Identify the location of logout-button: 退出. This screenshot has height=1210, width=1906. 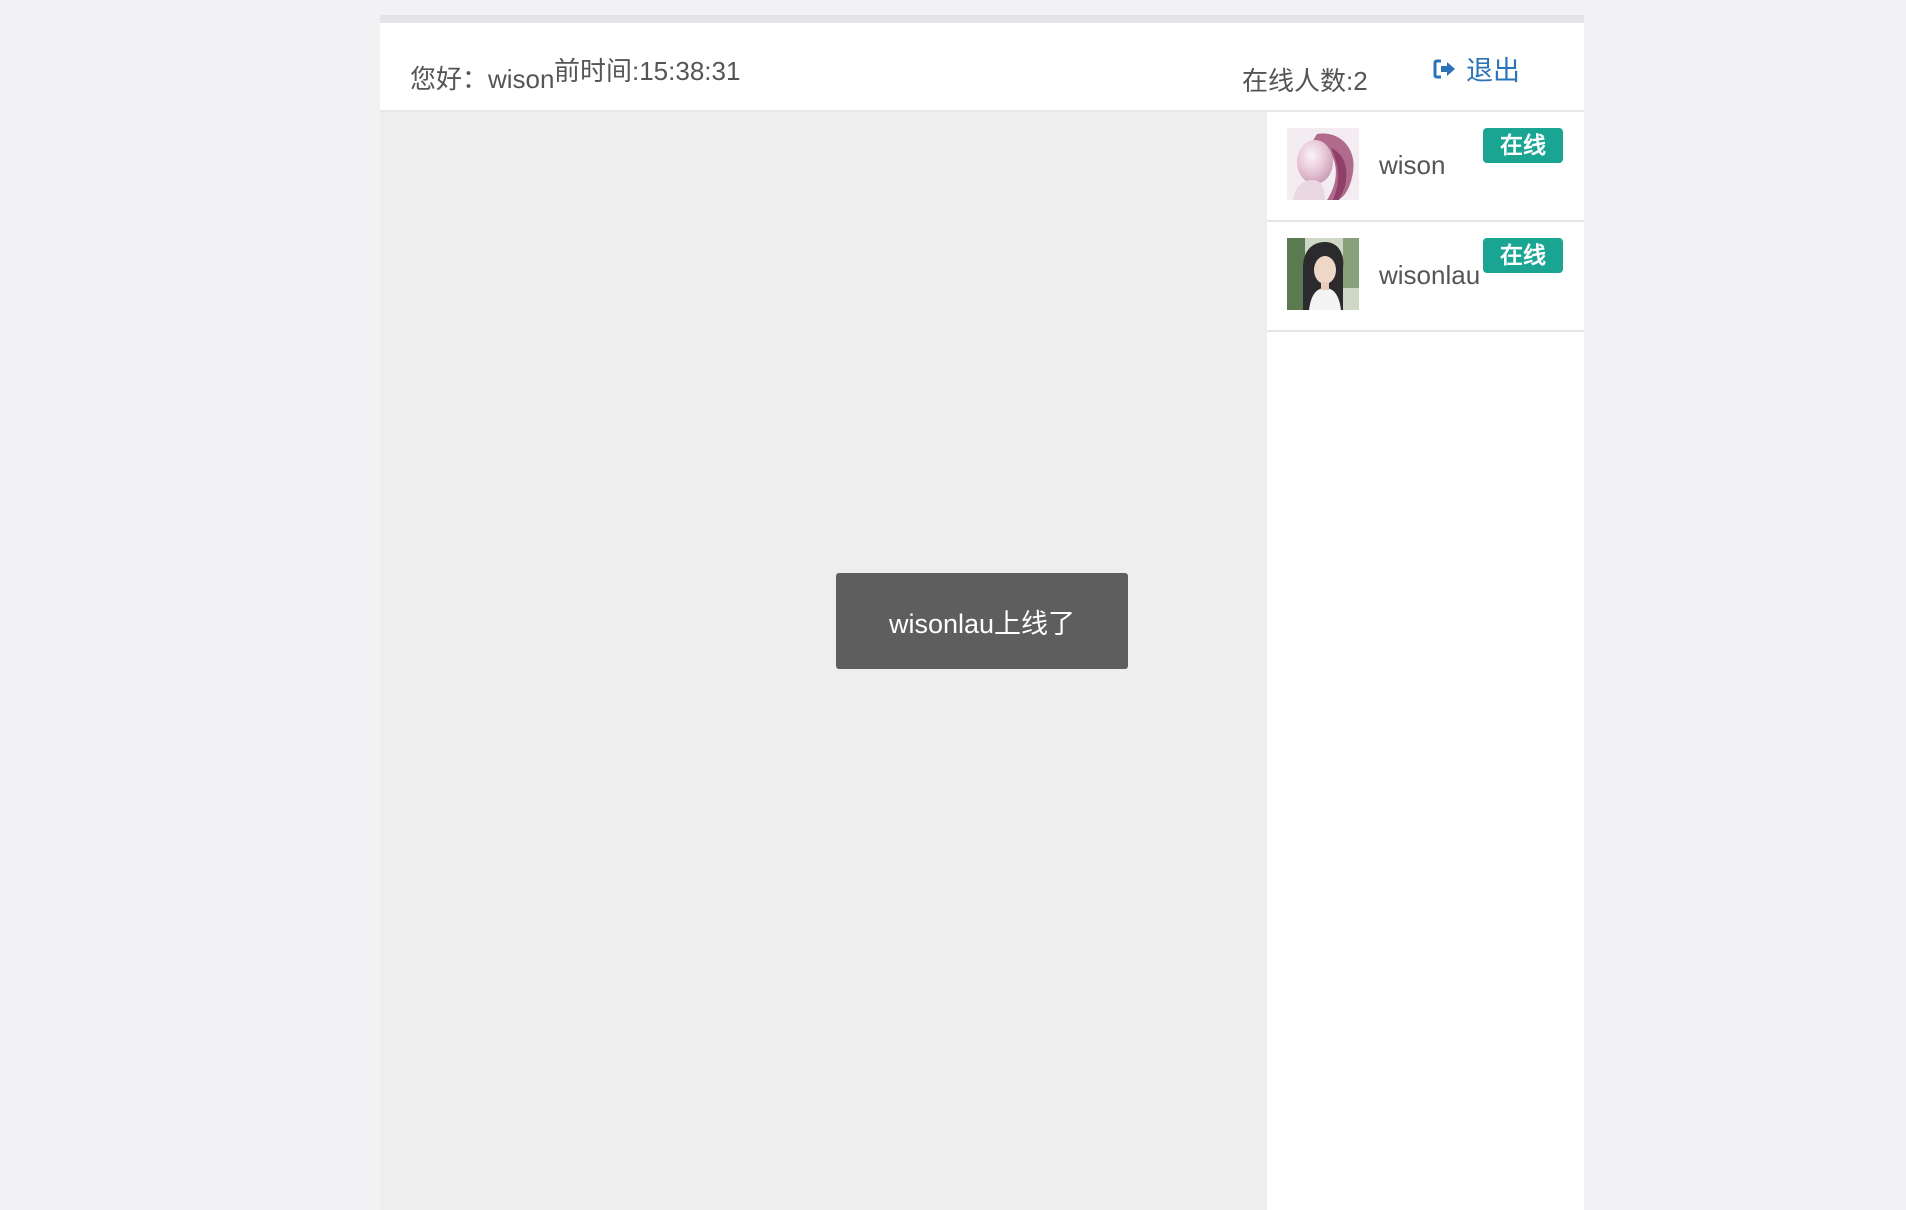
(1476, 68).